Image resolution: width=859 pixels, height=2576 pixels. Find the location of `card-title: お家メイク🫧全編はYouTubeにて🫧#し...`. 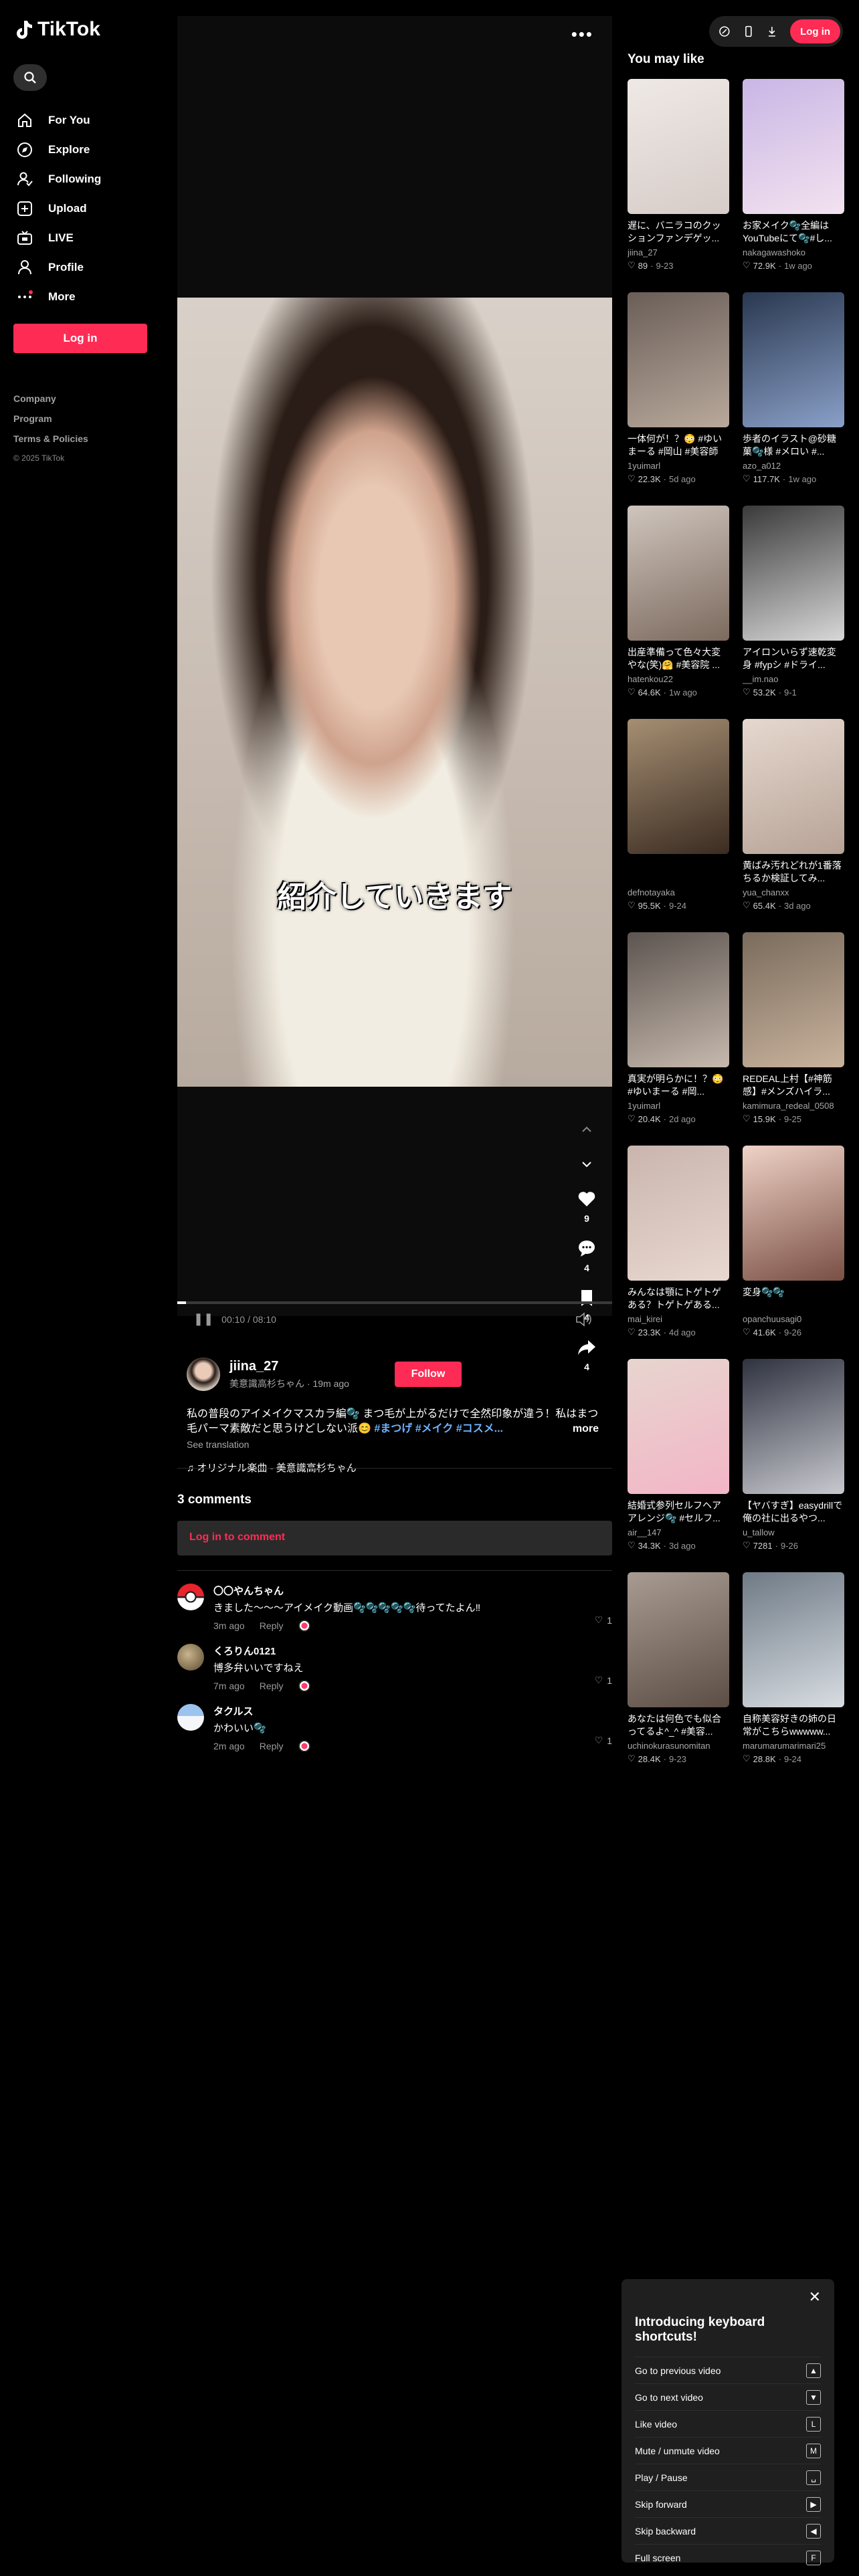

card-title: お家メイク🫧全編はYouTubeにて🫧#し... is located at coordinates (794, 232).